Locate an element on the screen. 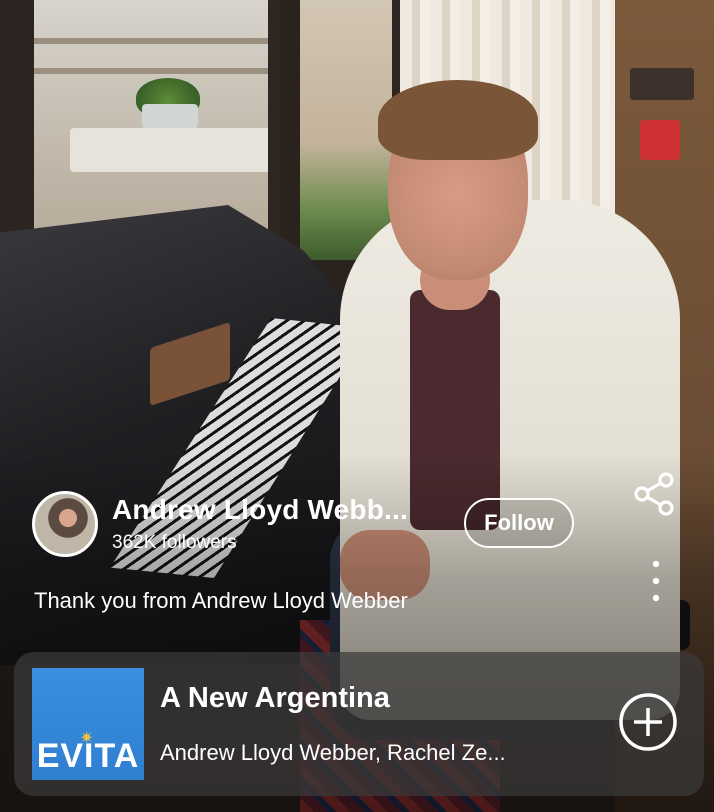 Image resolution: width=714 pixels, height=812 pixels. follower-count: 362K followers is located at coordinates (174, 542).